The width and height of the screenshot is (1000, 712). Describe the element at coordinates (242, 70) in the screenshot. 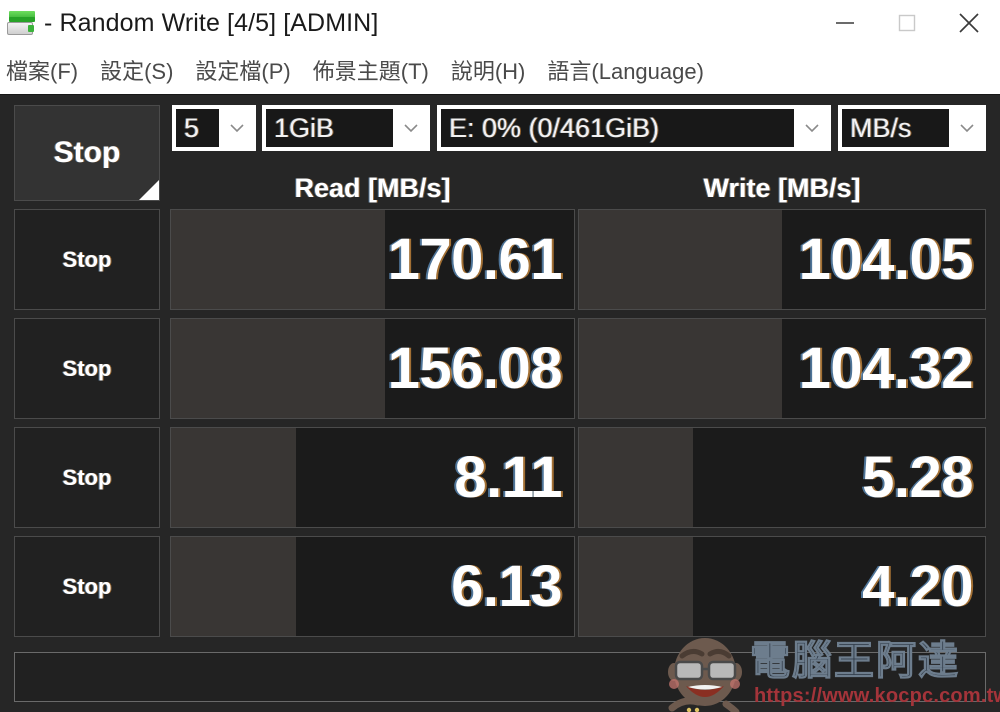

I see `menu-item-profile: 設定檔(P)` at that location.